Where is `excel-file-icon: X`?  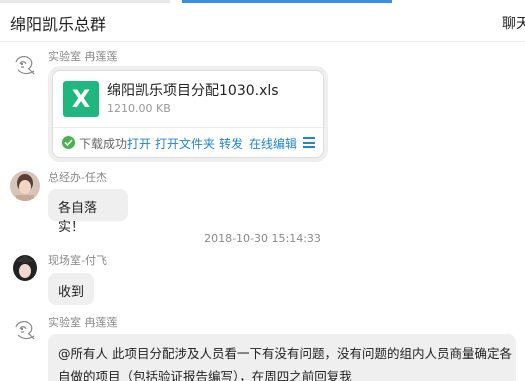
excel-file-icon: X is located at coordinates (81, 99).